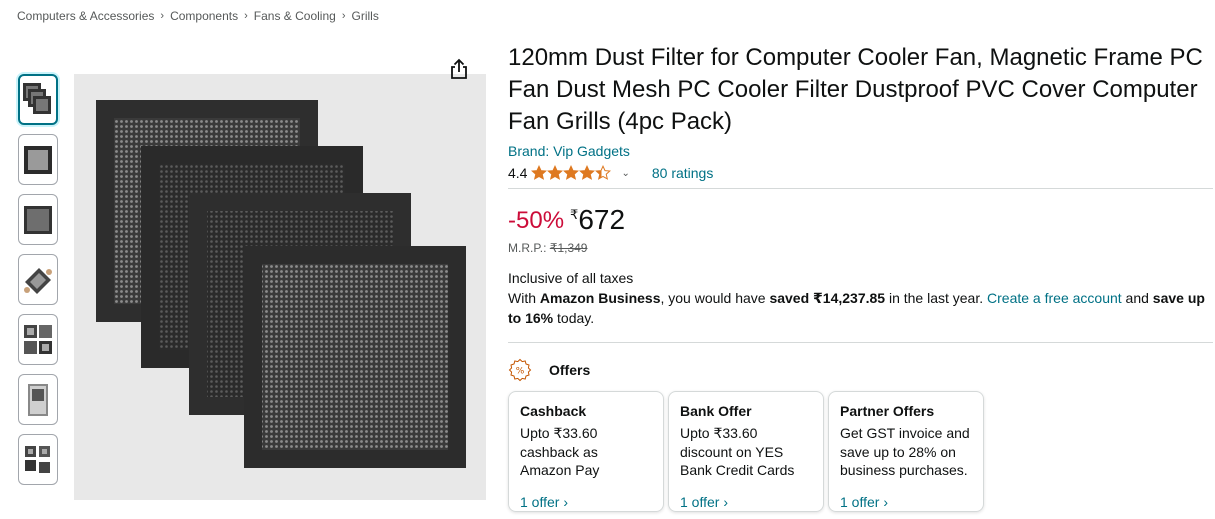 The height and width of the screenshot is (519, 1215). What do you see at coordinates (1054, 298) in the screenshot?
I see `create-account-link: Create a free account` at bounding box center [1054, 298].